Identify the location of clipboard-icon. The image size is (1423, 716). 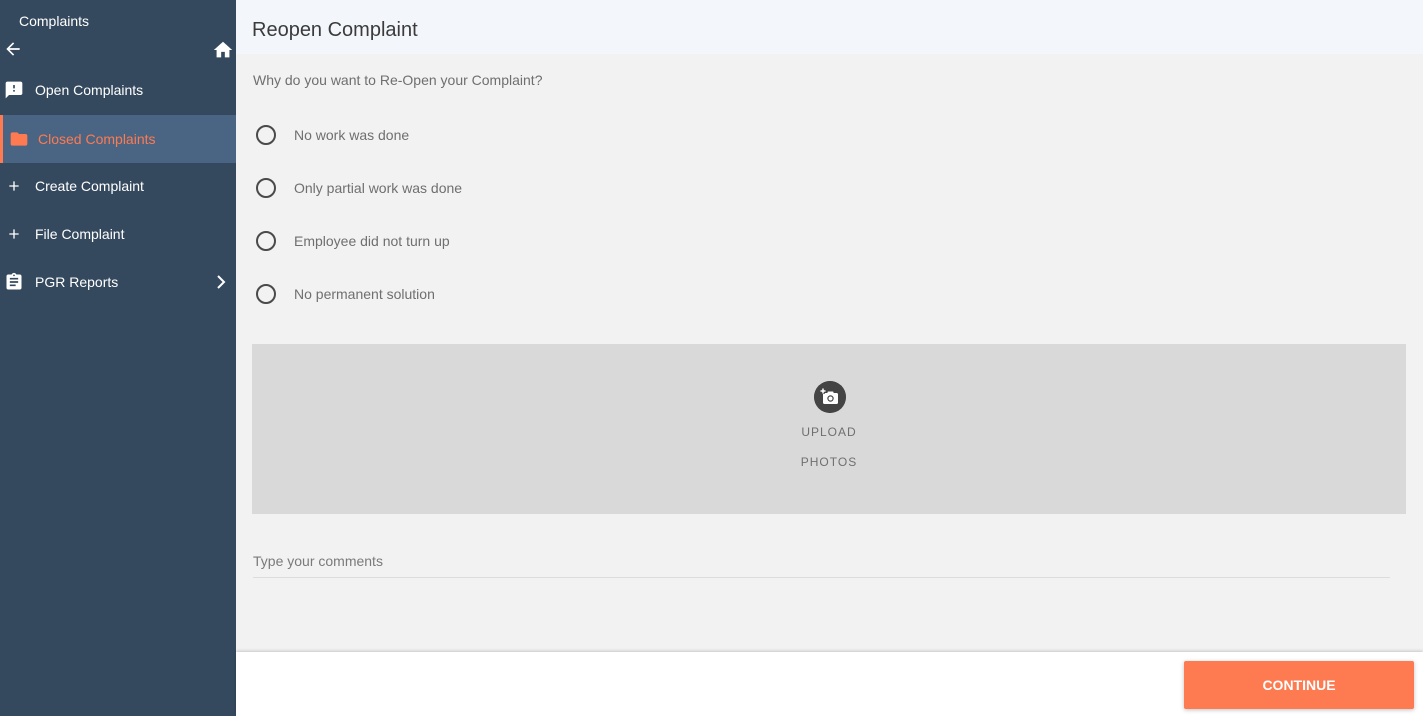
(14, 281).